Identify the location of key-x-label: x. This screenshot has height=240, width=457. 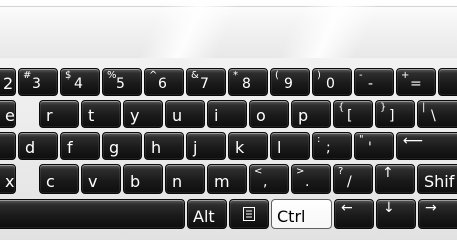
(10, 181).